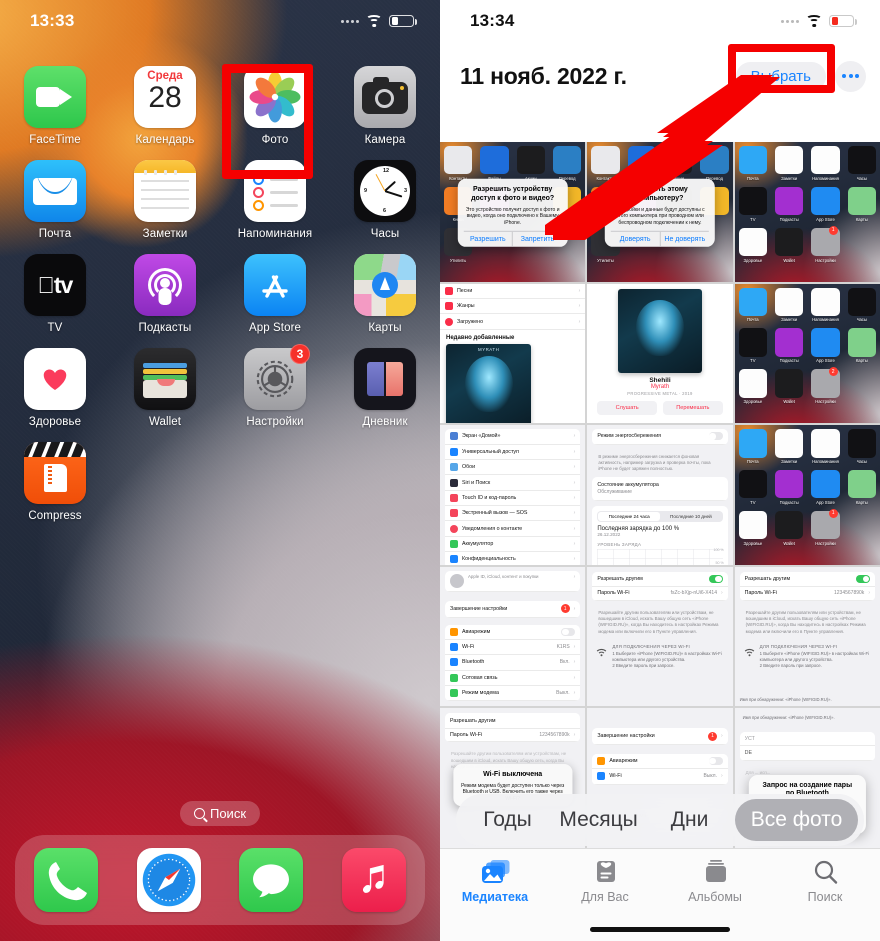 This screenshot has height=941, width=880. I want to click on signal-dots-icon, so click(350, 21).